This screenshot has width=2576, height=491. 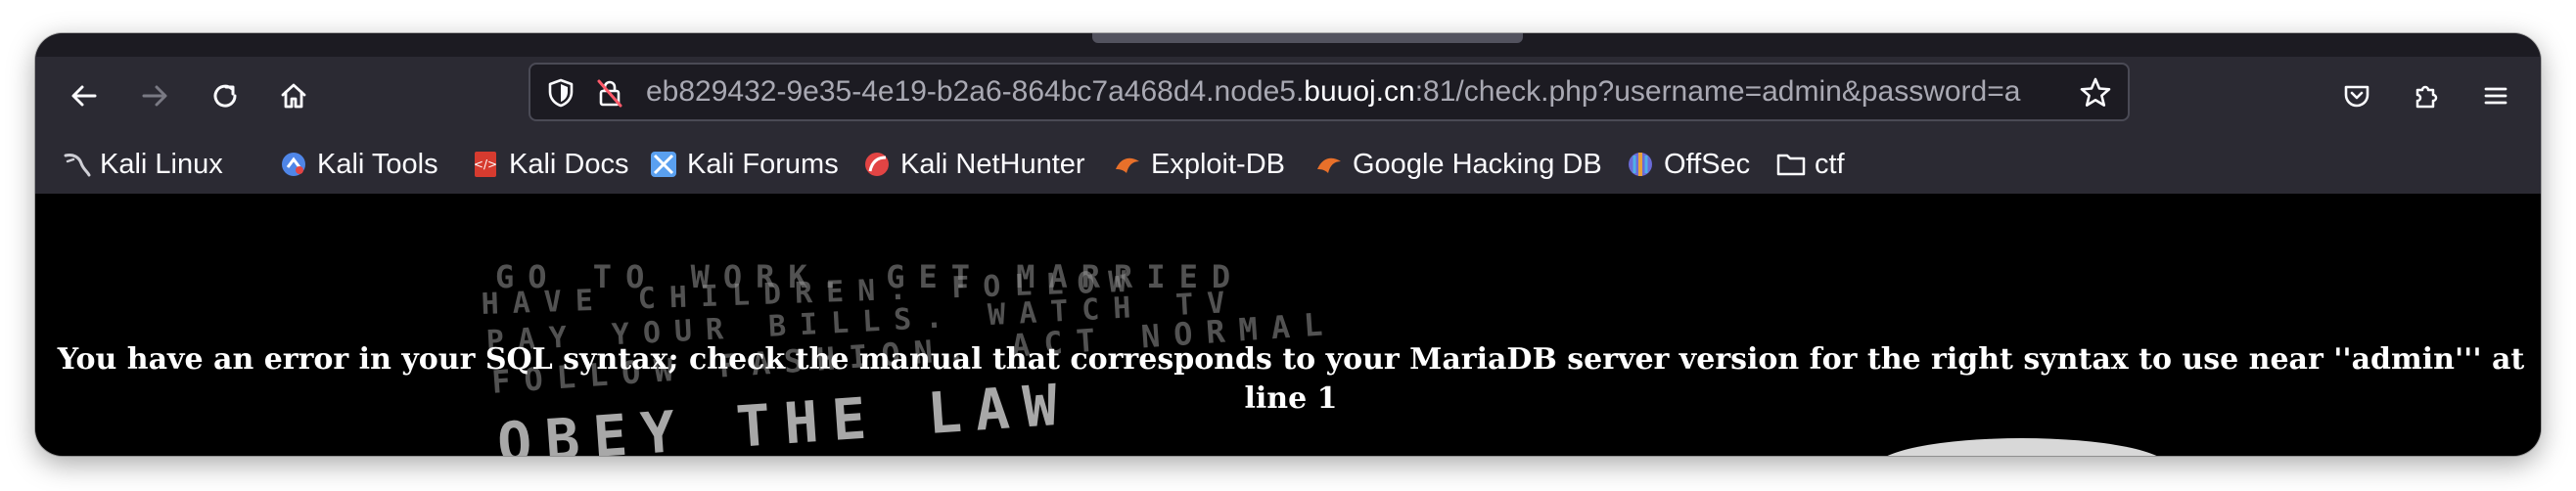 I want to click on bookmark-kali-tools: Kali Tools, so click(x=358, y=164).